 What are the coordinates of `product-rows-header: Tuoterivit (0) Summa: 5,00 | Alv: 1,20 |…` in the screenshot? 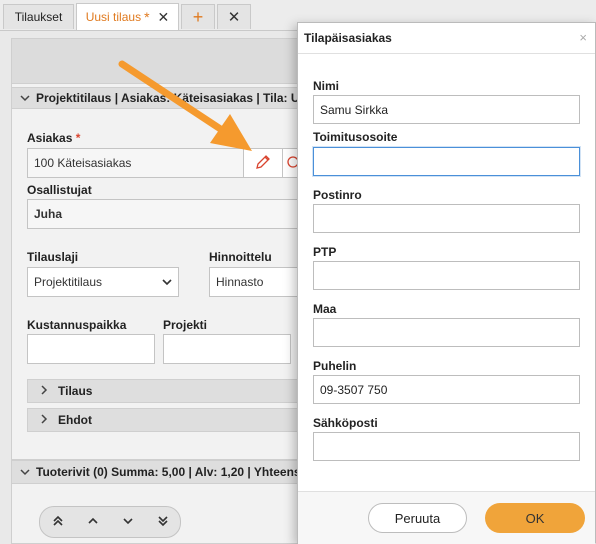 It's located at (161, 472).